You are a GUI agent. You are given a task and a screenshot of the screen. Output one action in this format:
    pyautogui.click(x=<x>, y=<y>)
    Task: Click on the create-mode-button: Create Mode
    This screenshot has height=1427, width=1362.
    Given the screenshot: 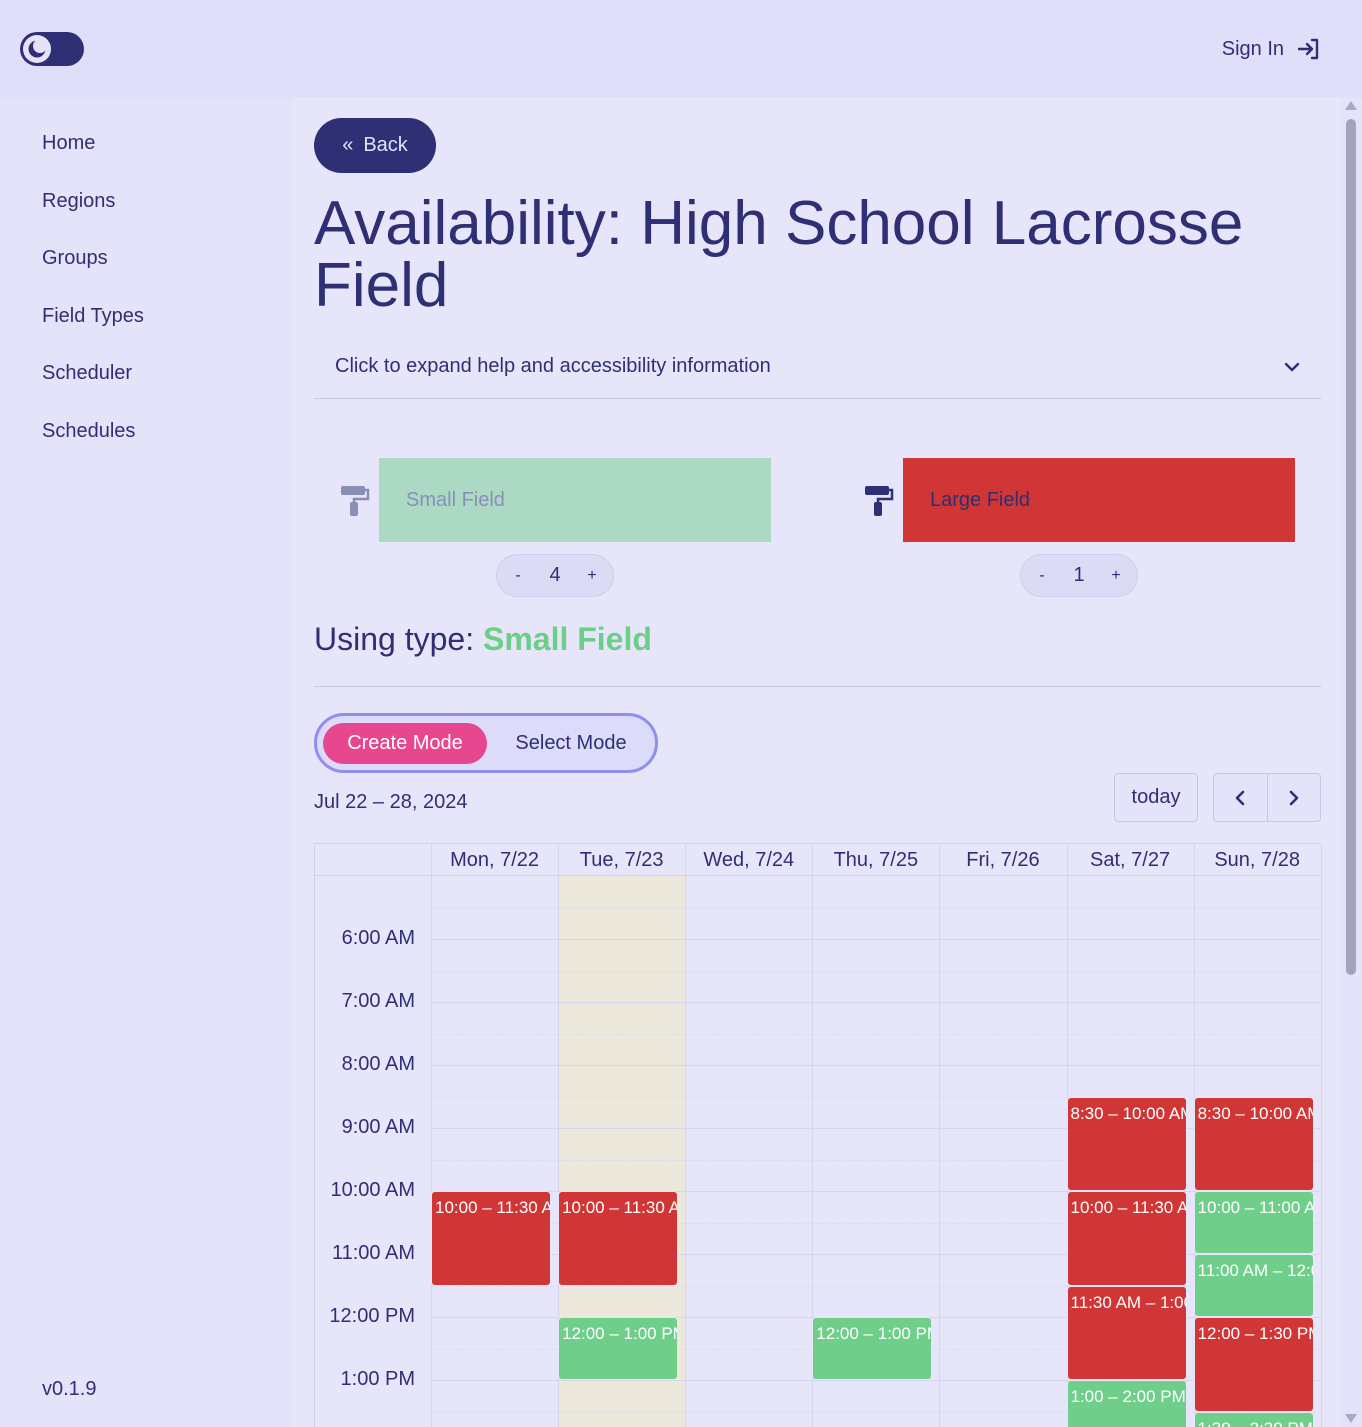 What is the action you would take?
    pyautogui.click(x=405, y=743)
    